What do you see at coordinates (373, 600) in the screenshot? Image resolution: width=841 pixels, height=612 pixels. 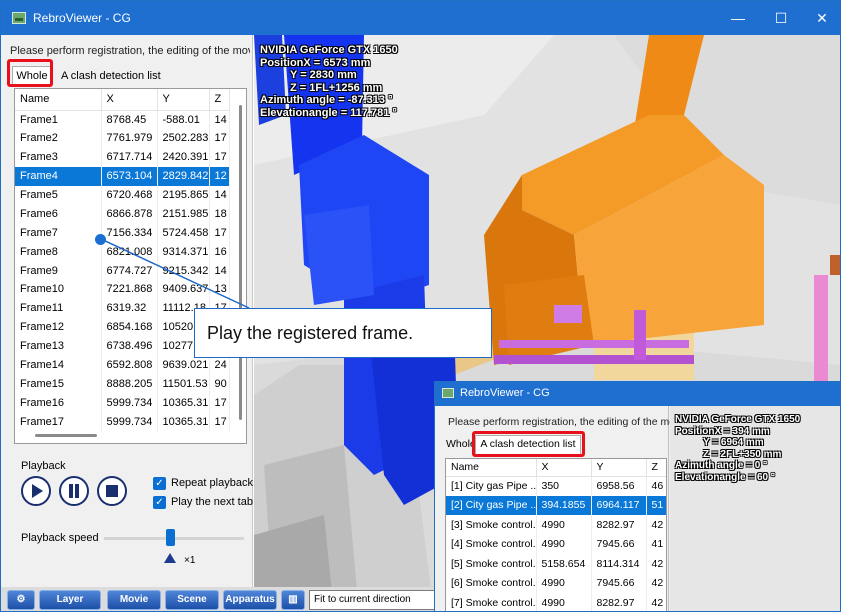 I see `view-direction-select: Fit to current direction` at bounding box center [373, 600].